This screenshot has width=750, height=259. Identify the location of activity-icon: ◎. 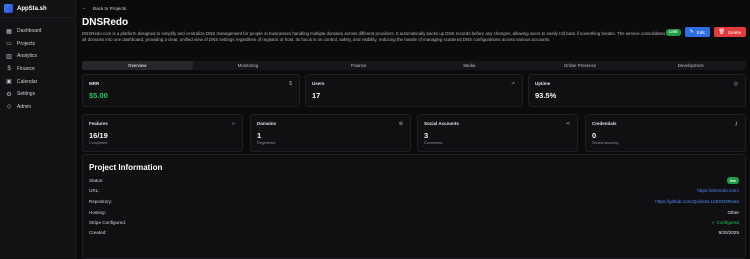
(735, 84).